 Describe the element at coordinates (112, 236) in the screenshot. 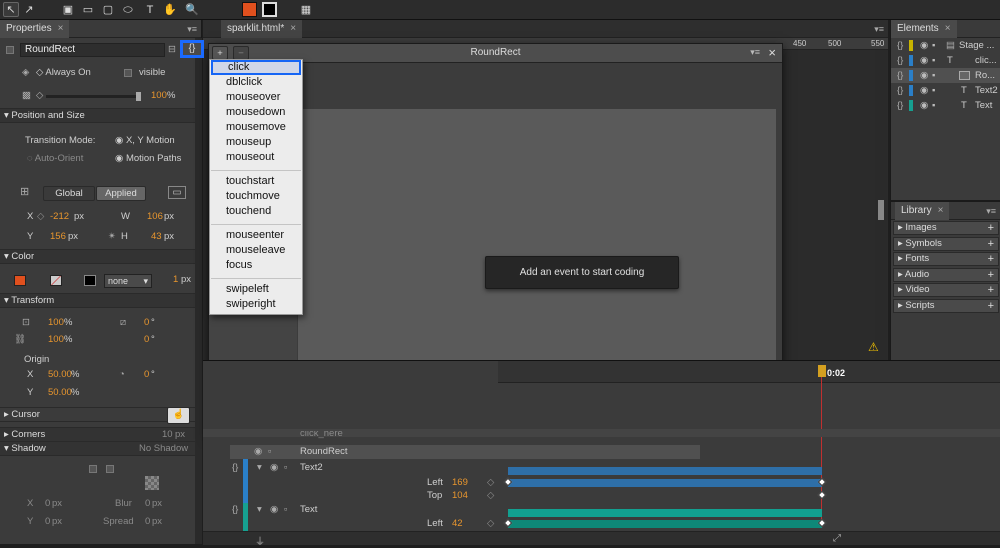

I see `link-dimensions-icon: ✴` at that location.